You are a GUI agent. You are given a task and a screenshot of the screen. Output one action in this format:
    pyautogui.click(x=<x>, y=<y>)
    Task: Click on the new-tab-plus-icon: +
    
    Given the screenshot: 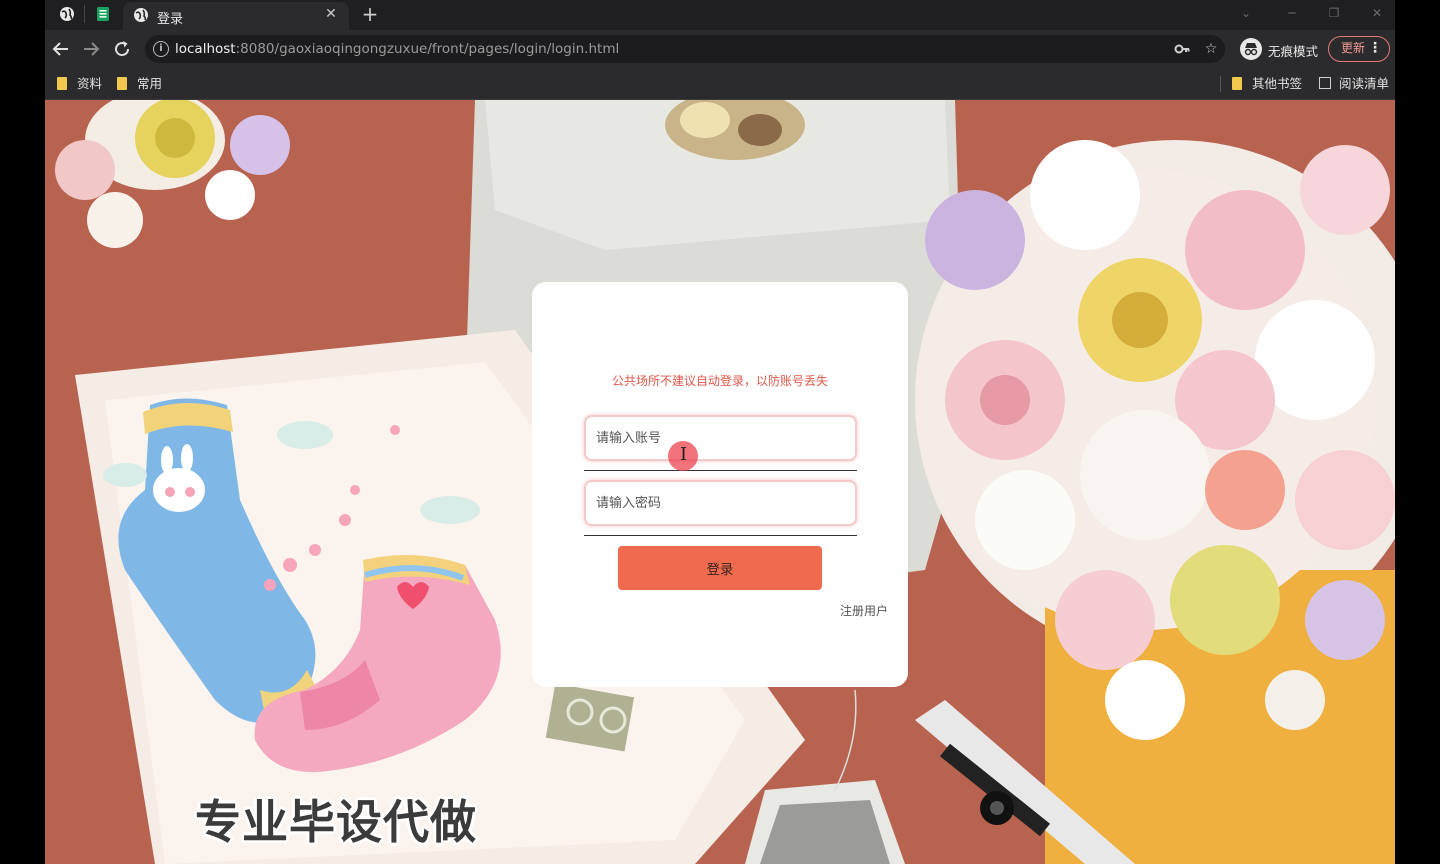 What is the action you would take?
    pyautogui.click(x=370, y=14)
    